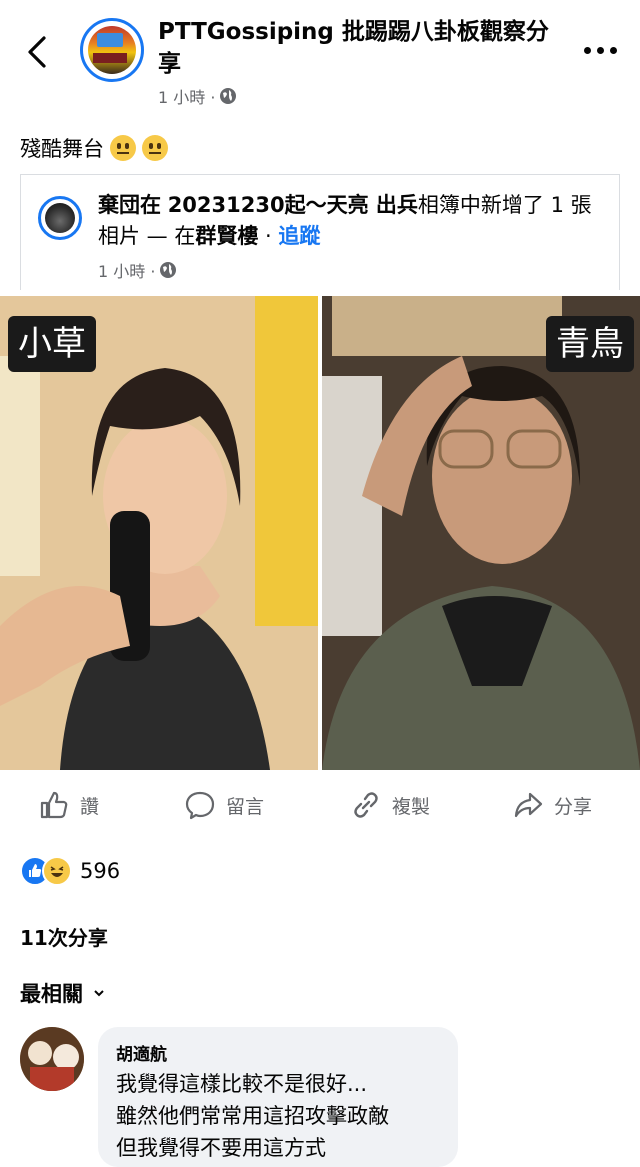 This screenshot has width=640, height=1167. What do you see at coordinates (187, 97) in the screenshot?
I see `post-time: 1 小時 ·` at bounding box center [187, 97].